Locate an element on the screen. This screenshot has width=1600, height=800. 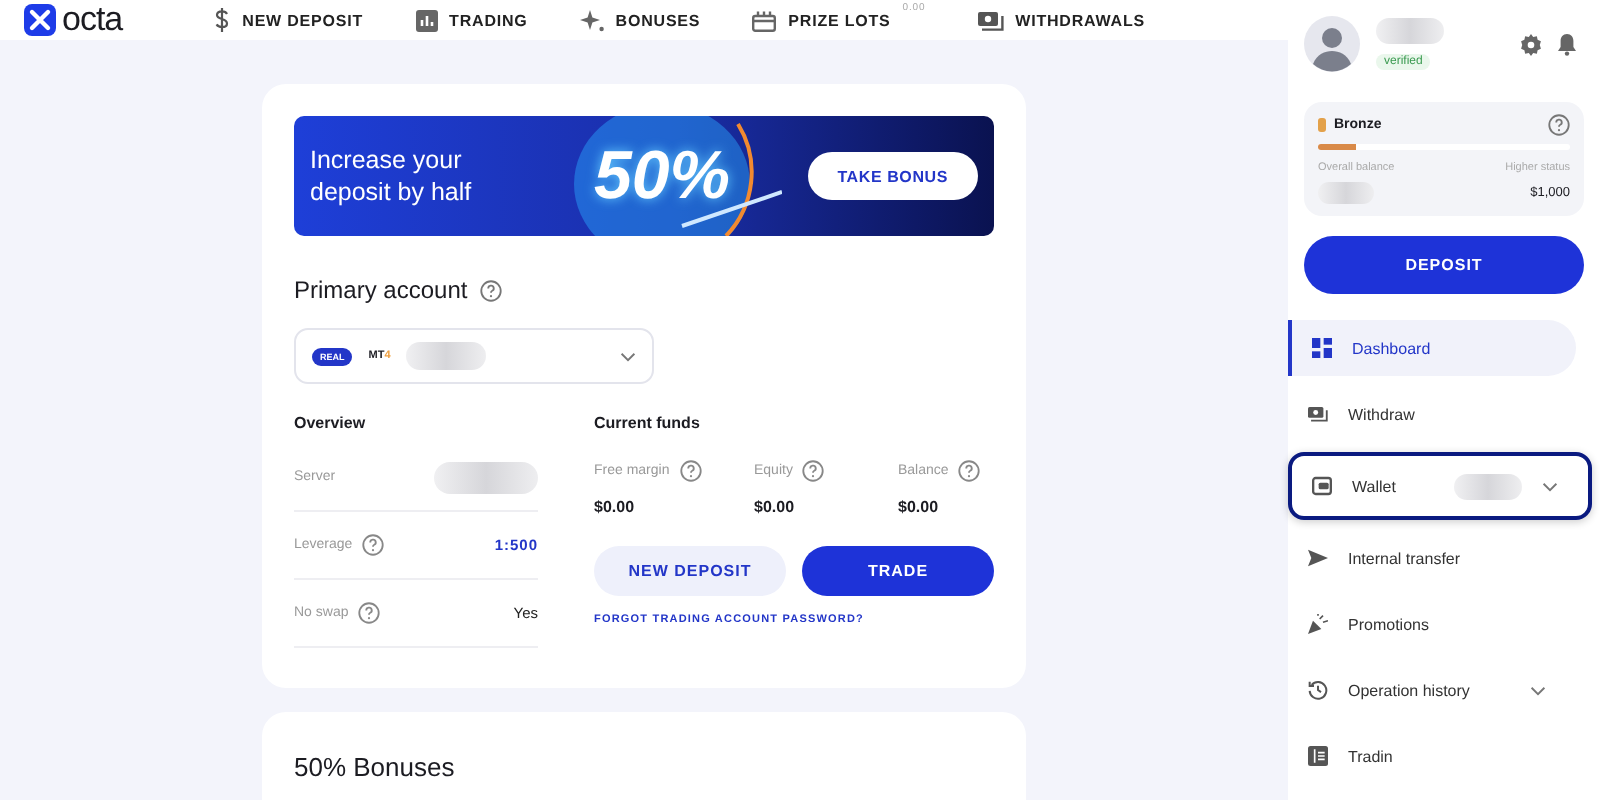
send-icon is located at coordinates (1318, 558).